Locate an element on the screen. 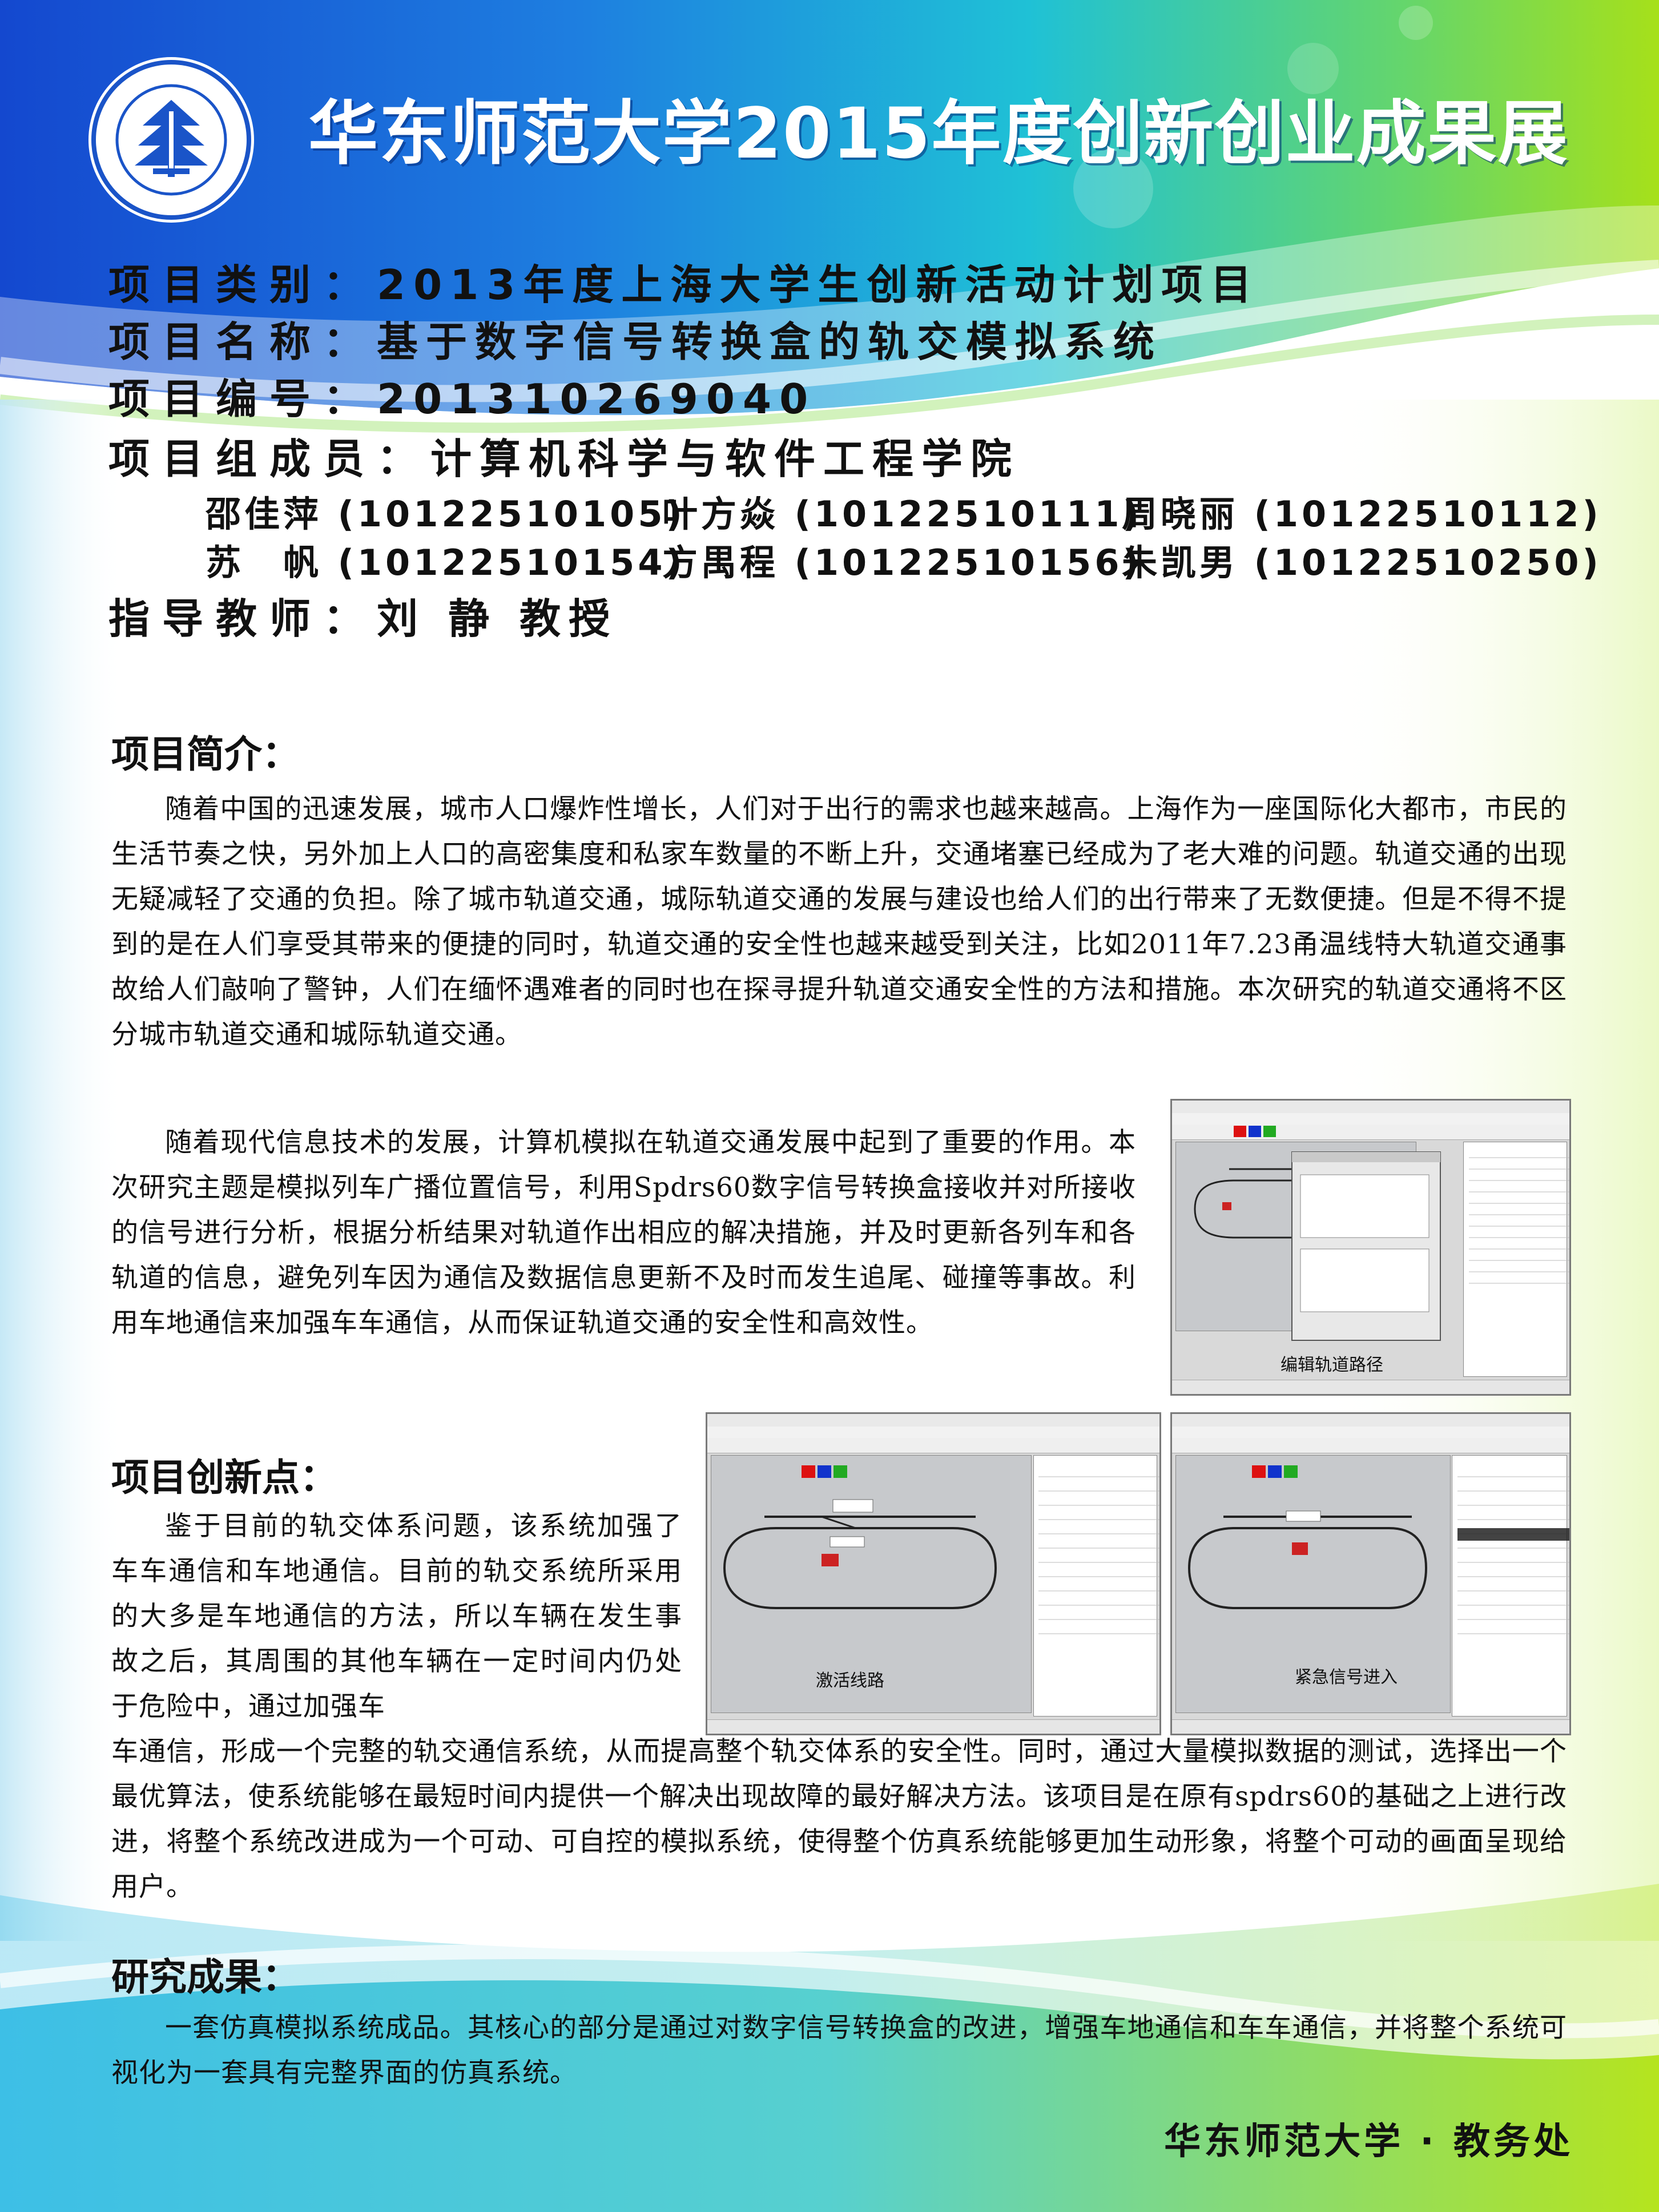  name-value: 基于数字信号转换盒的轨交模拟系统 is located at coordinates (770, 342).